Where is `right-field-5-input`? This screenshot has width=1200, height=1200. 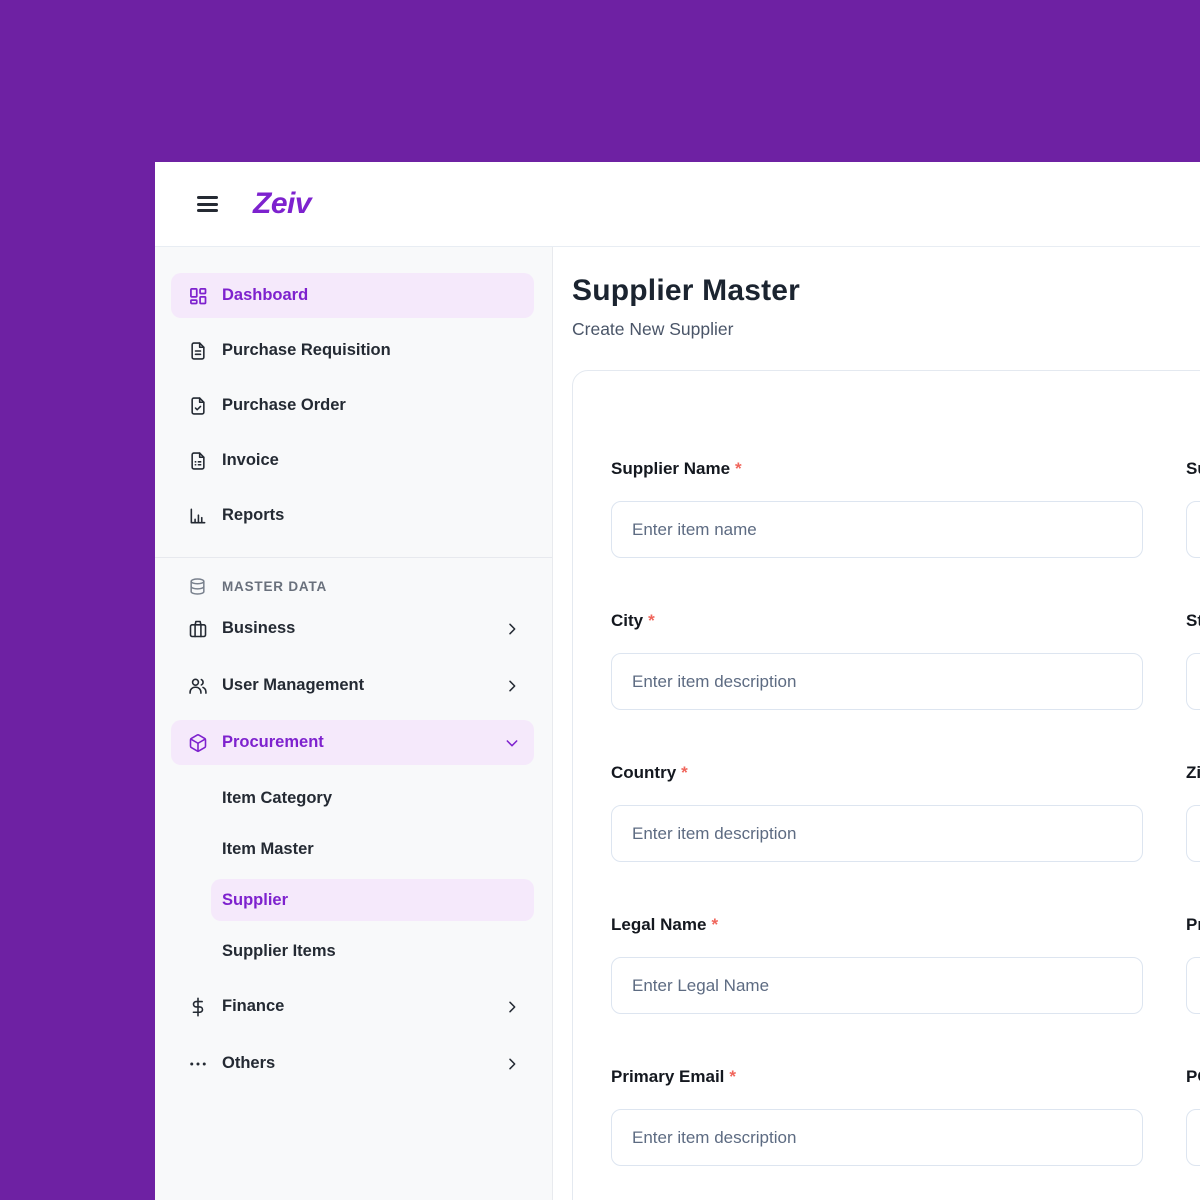 right-field-5-input is located at coordinates (1193, 1137).